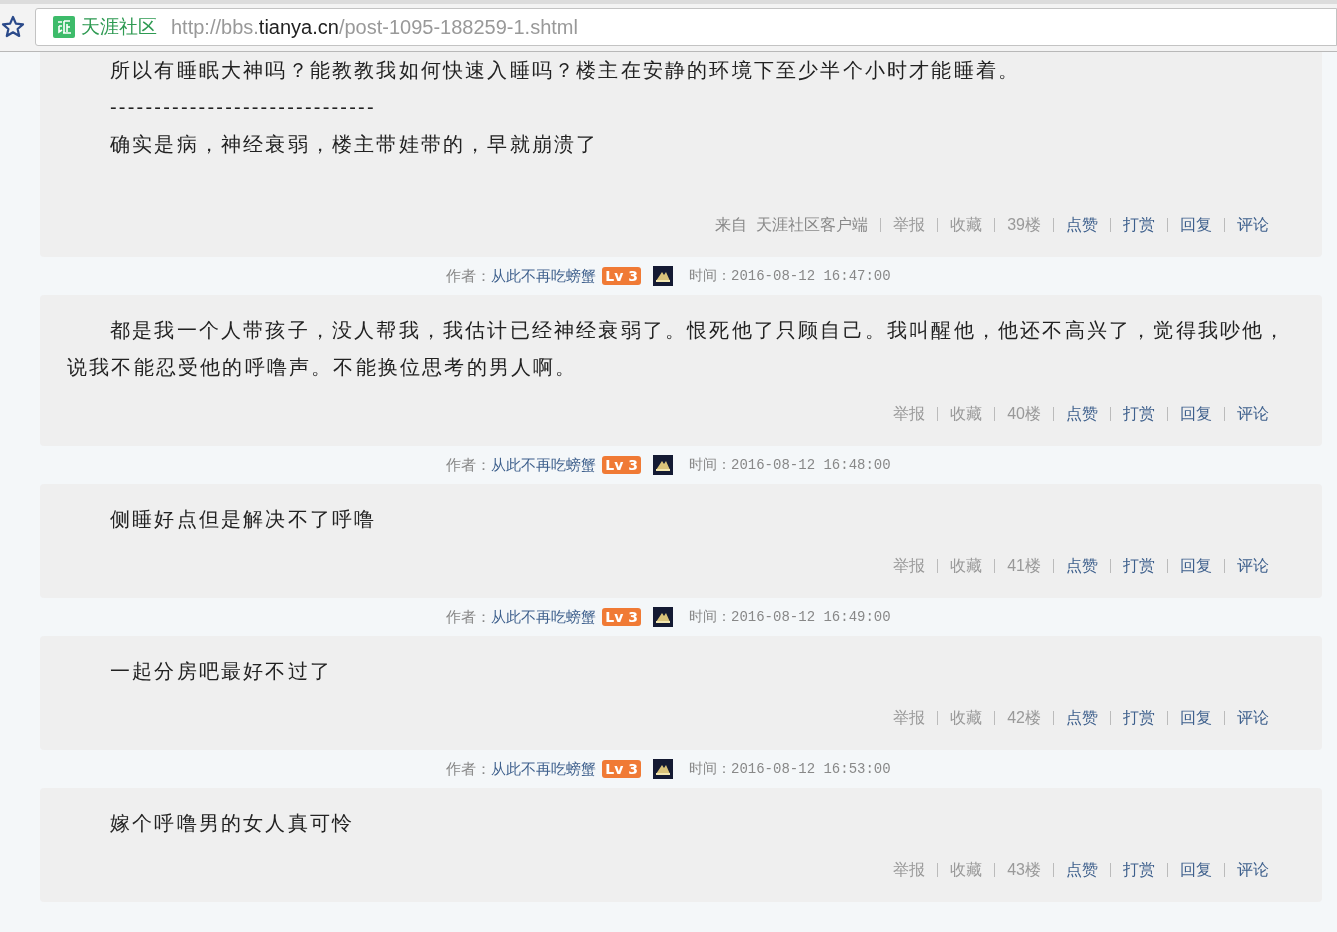  I want to click on post-time: 时间：2016-08-12 16:48:00, so click(790, 465).